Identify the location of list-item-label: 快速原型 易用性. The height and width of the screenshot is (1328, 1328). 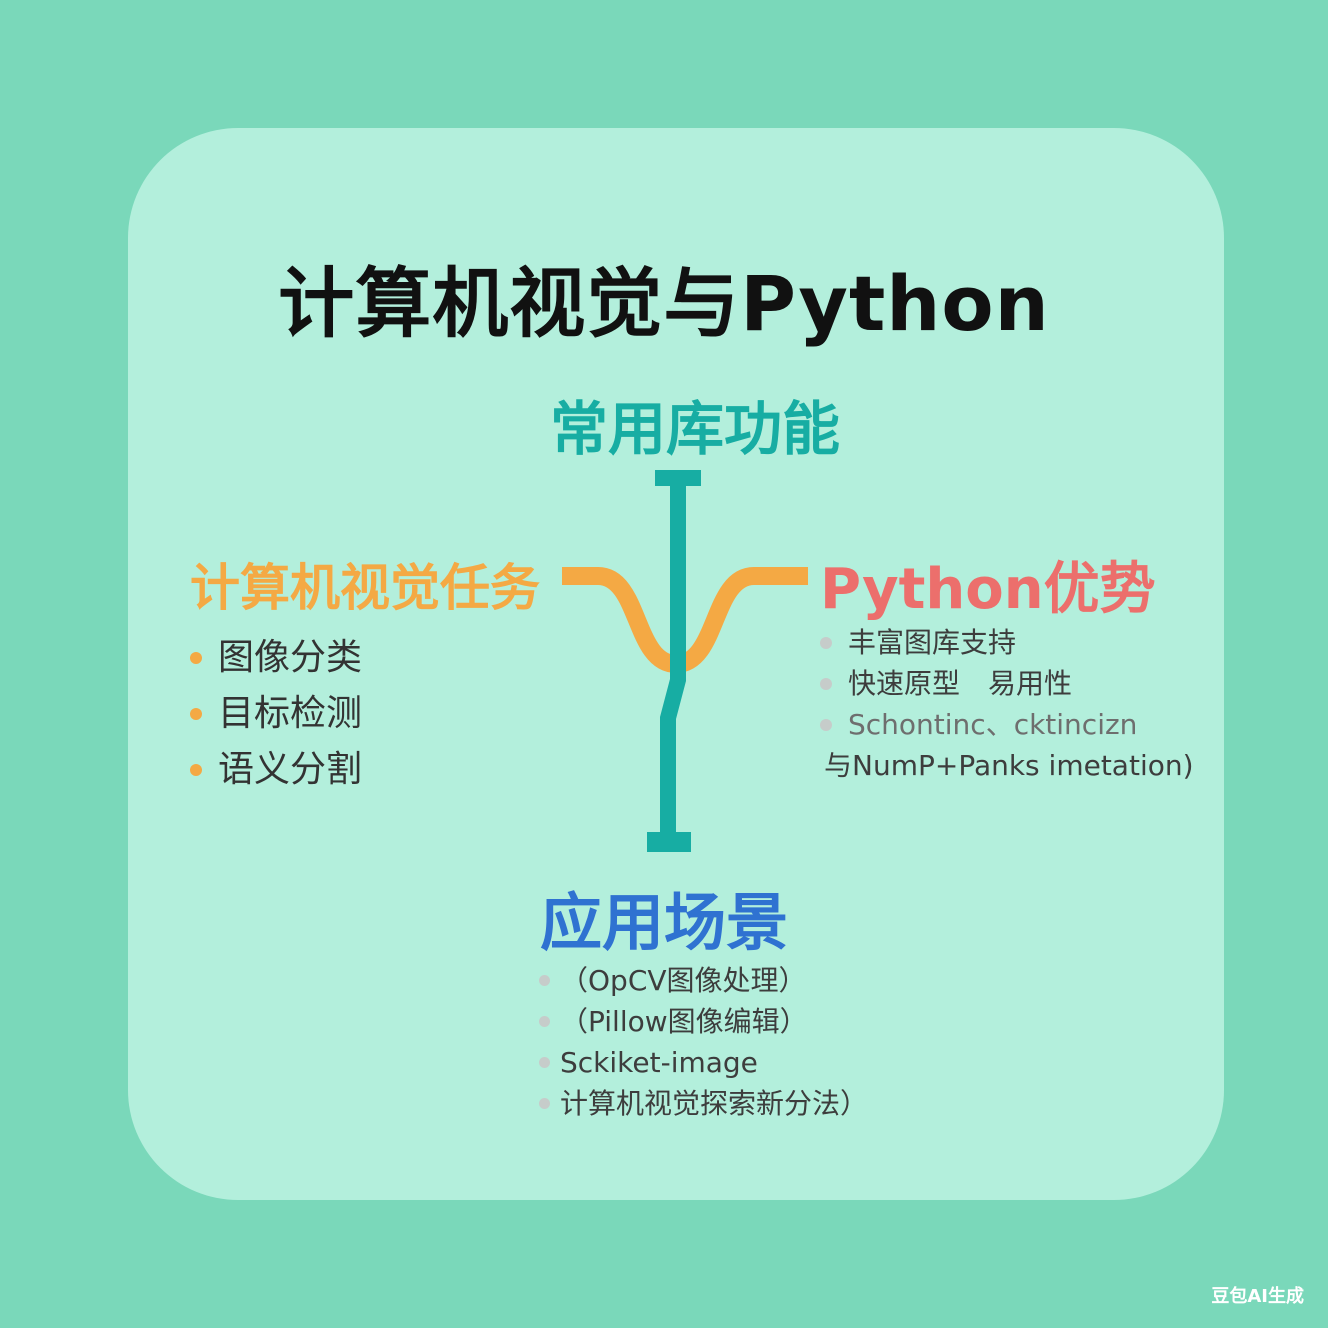
(960, 683).